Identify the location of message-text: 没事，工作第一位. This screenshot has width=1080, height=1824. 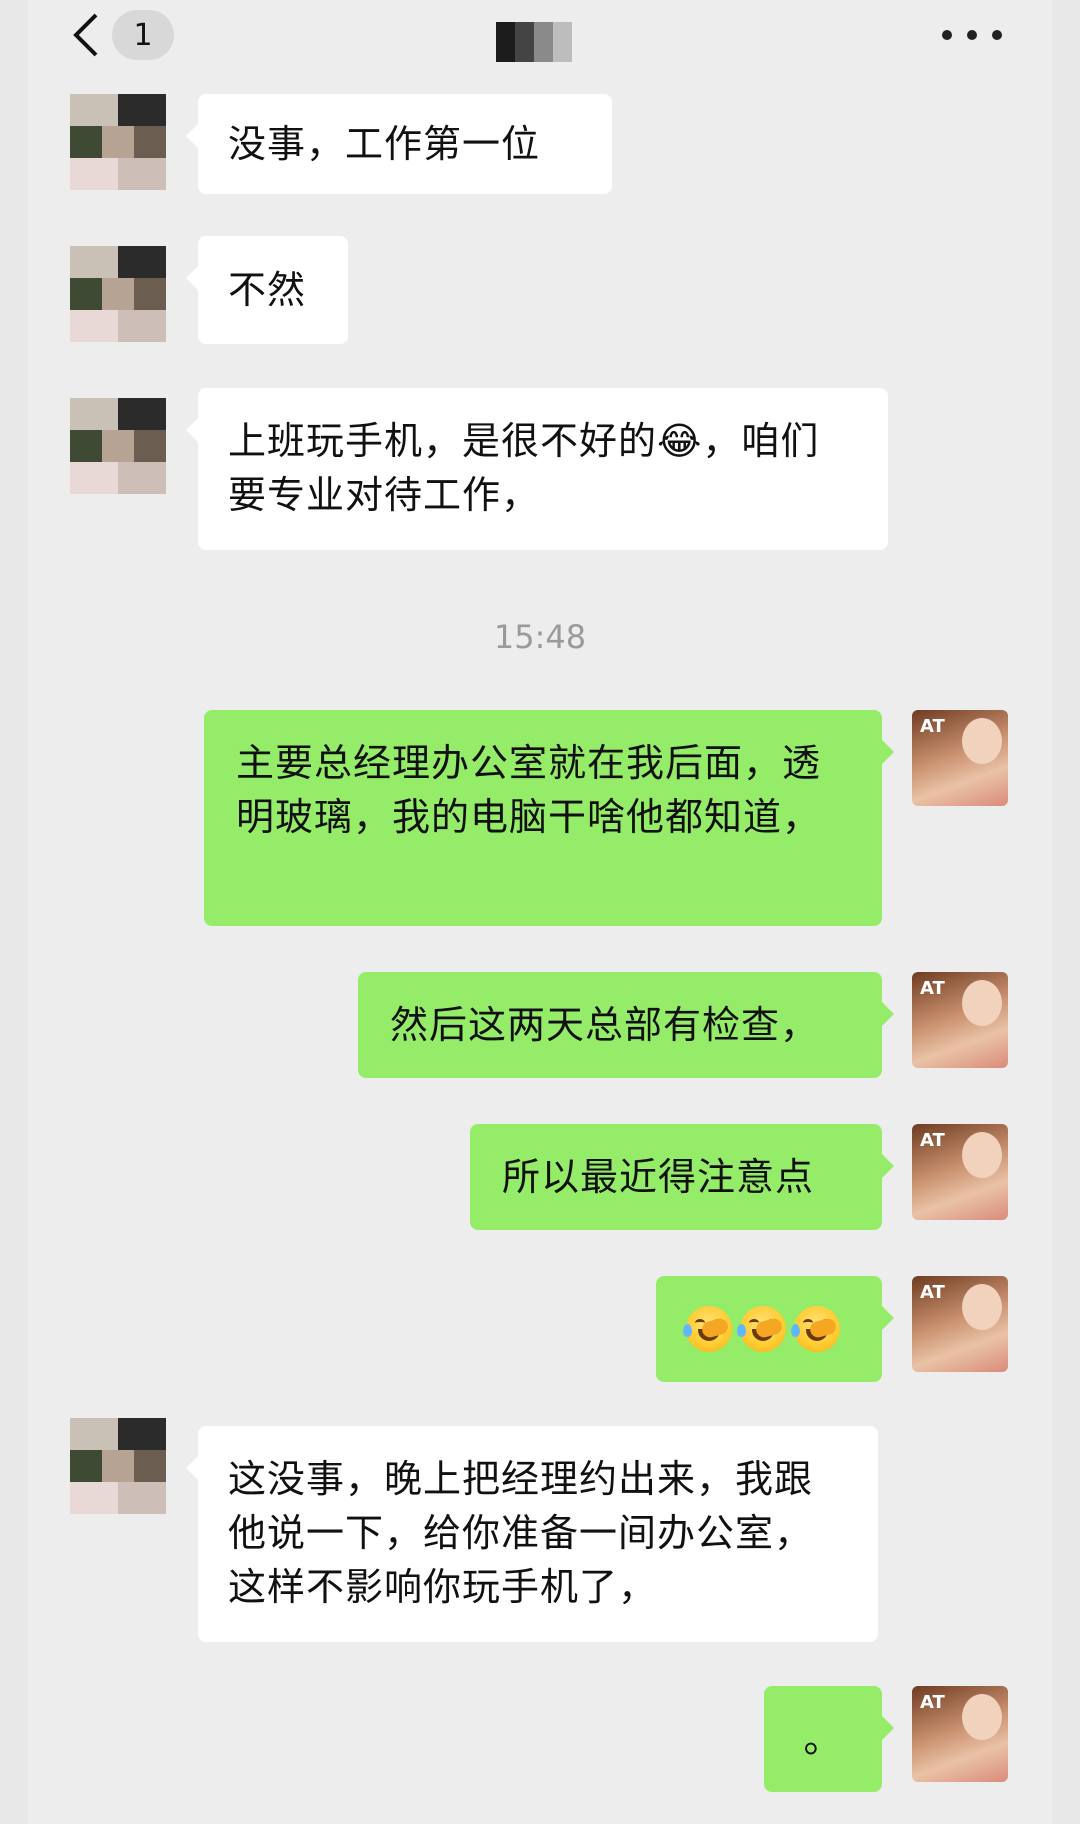
(384, 144).